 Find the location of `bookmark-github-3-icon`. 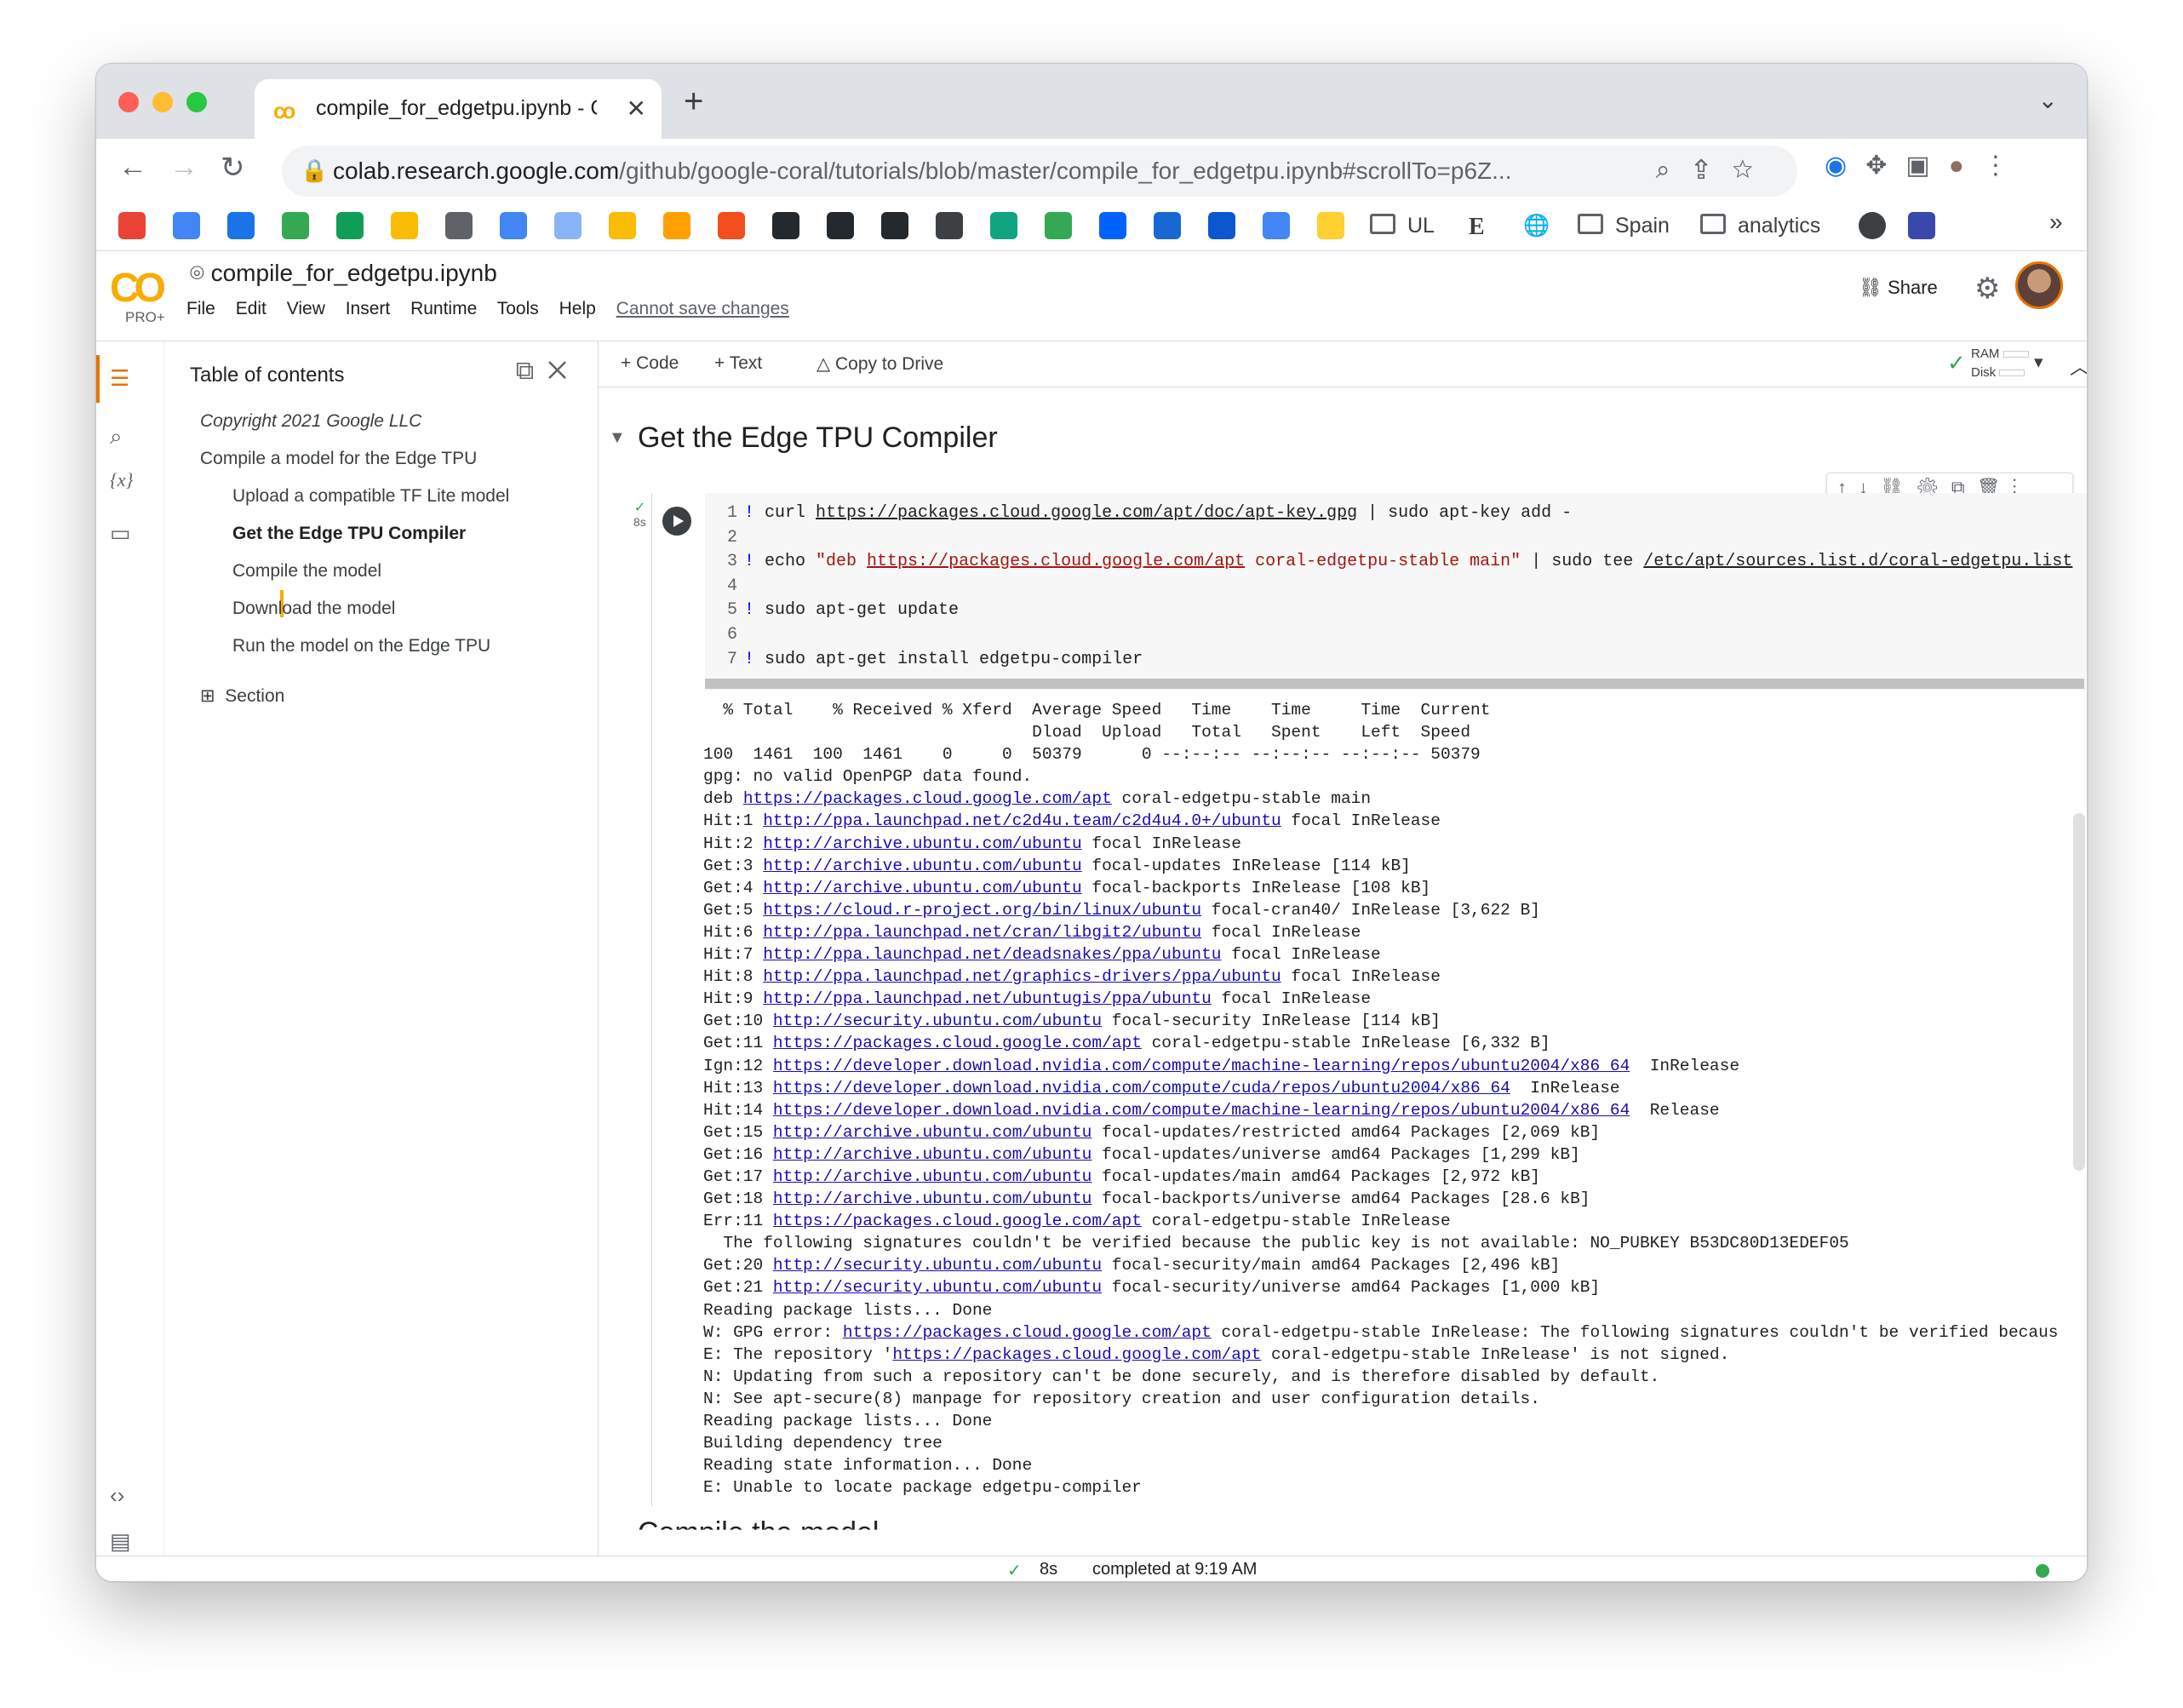

bookmark-github-3-icon is located at coordinates (894, 226).